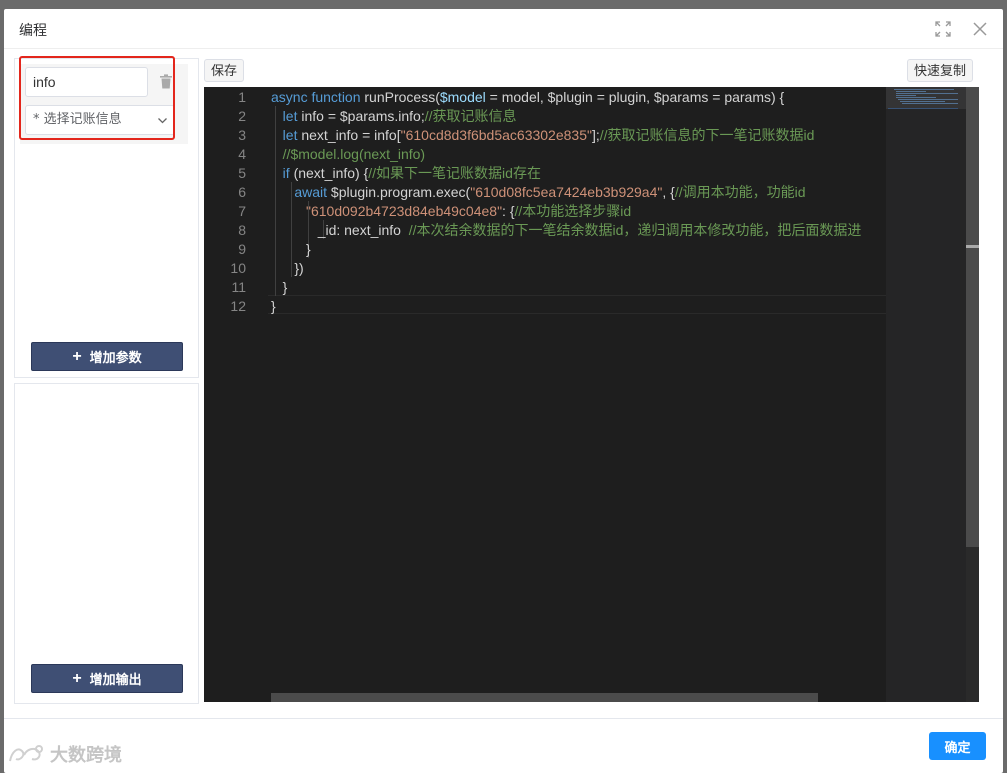 The width and height of the screenshot is (1007, 773). I want to click on code-line: if (next_info) {//如果下一笔记账数据id存在, so click(406, 173).